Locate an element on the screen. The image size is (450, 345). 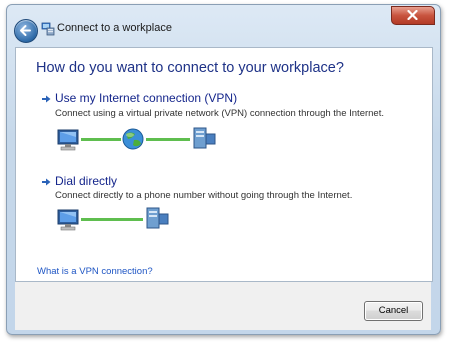
close-icon is located at coordinates (412, 15).